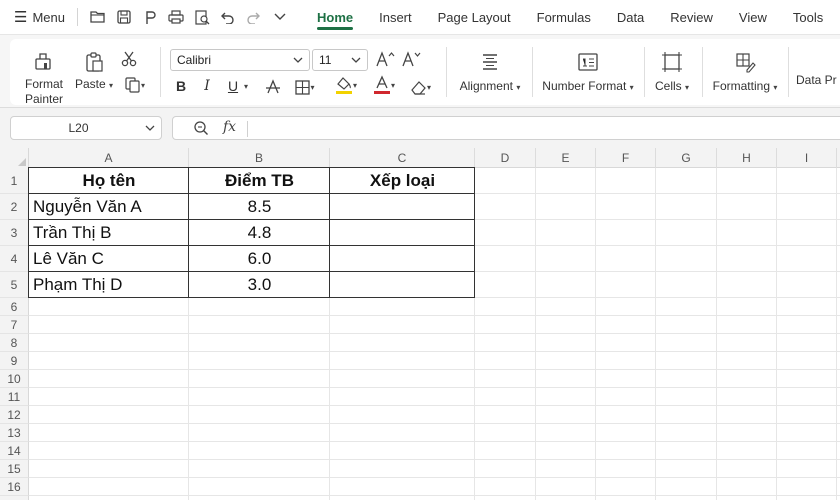  What do you see at coordinates (753, 17) in the screenshot?
I see `tab-view: View` at bounding box center [753, 17].